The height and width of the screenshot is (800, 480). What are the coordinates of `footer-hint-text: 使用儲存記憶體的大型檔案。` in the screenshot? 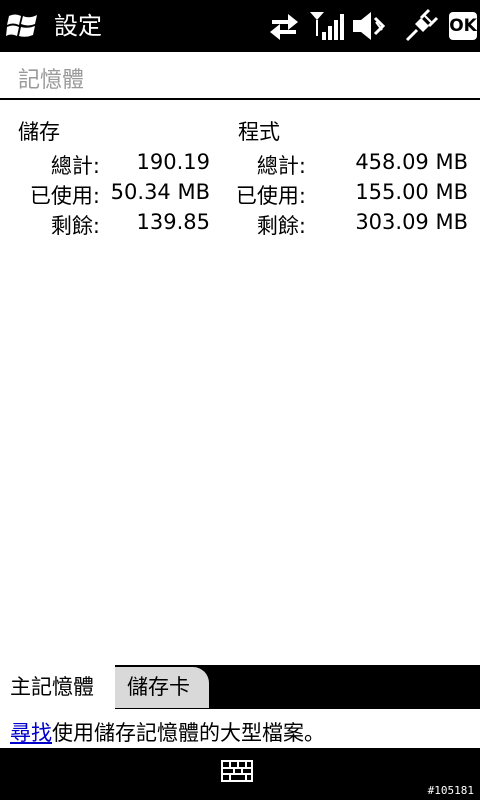 It's located at (188, 733).